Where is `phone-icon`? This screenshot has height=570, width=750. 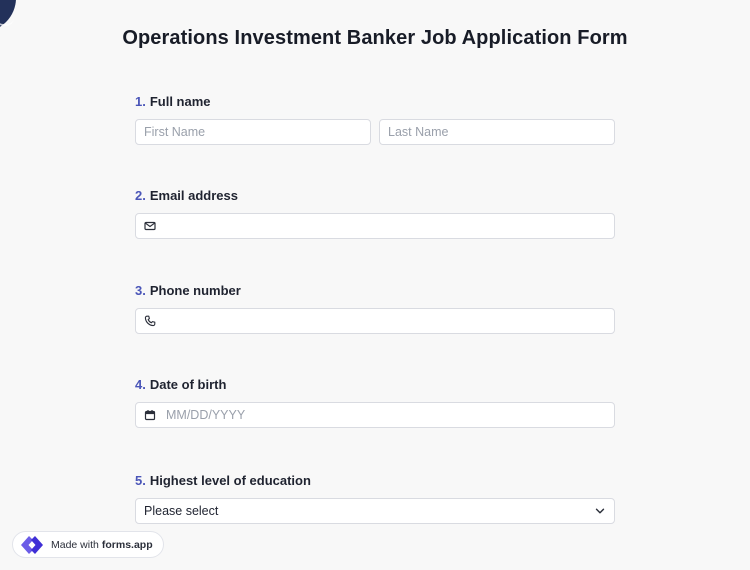 phone-icon is located at coordinates (150, 321).